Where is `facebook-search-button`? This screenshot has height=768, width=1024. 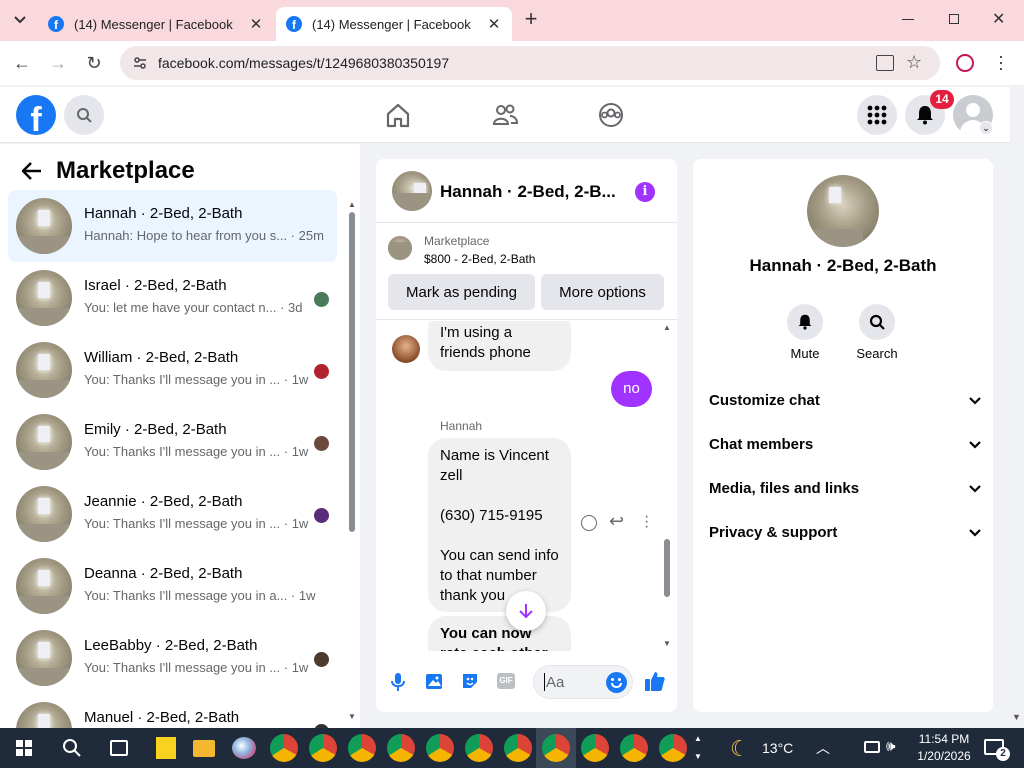
facebook-search-button is located at coordinates (84, 115).